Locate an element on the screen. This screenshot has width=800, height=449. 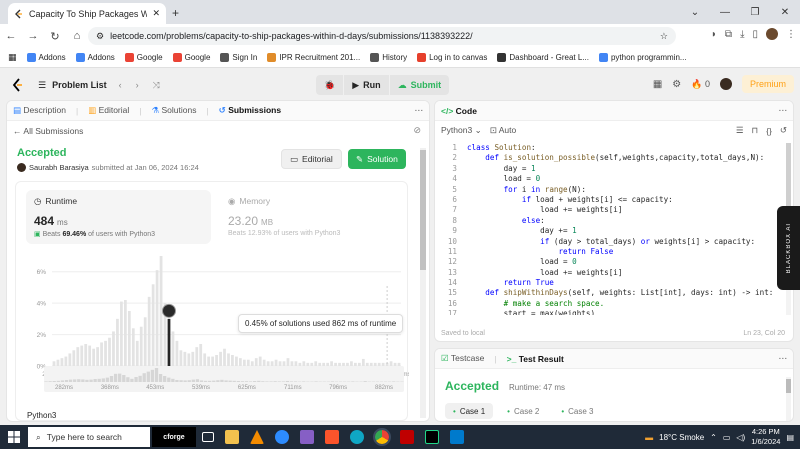
visual-studio-icon is located at coordinates (307, 437).